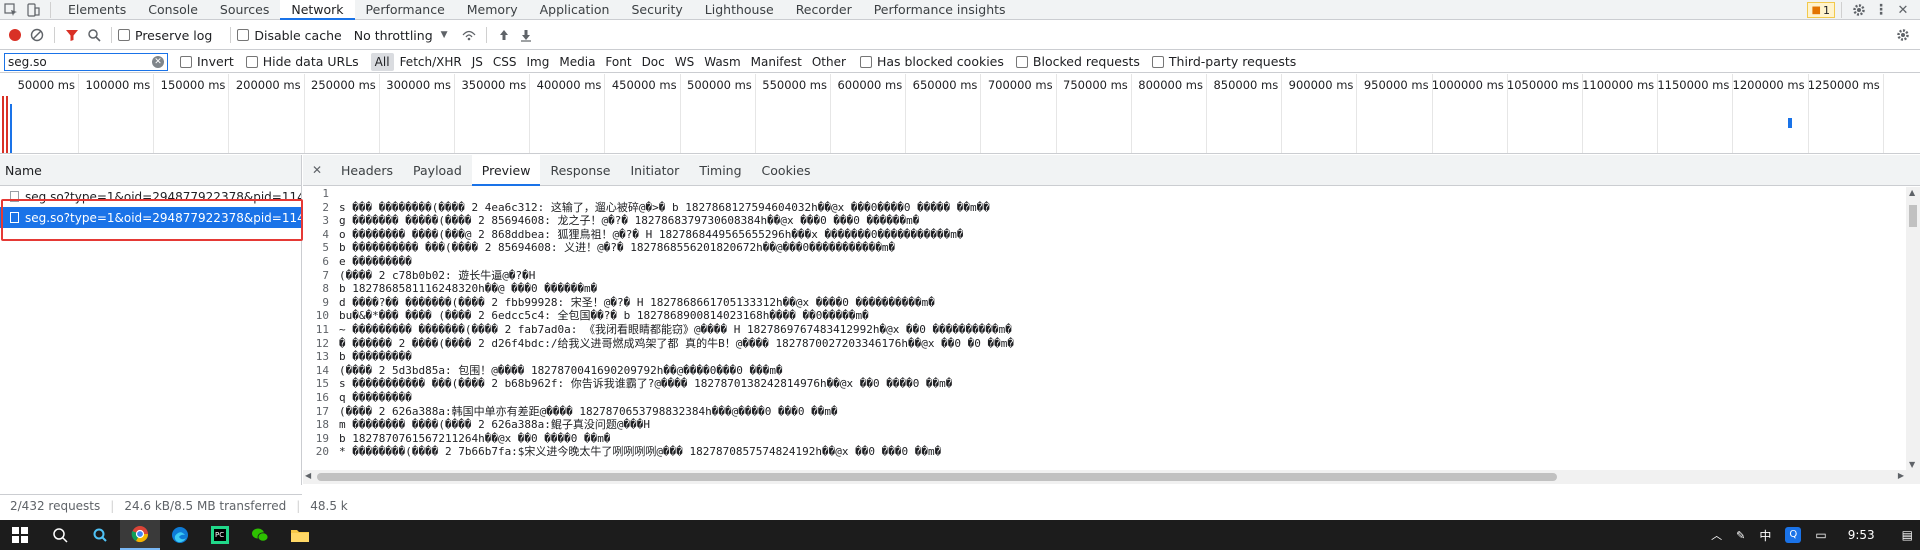 The image size is (1920, 550). Describe the element at coordinates (97, 10) in the screenshot. I see `tab-elements: Elements` at that location.